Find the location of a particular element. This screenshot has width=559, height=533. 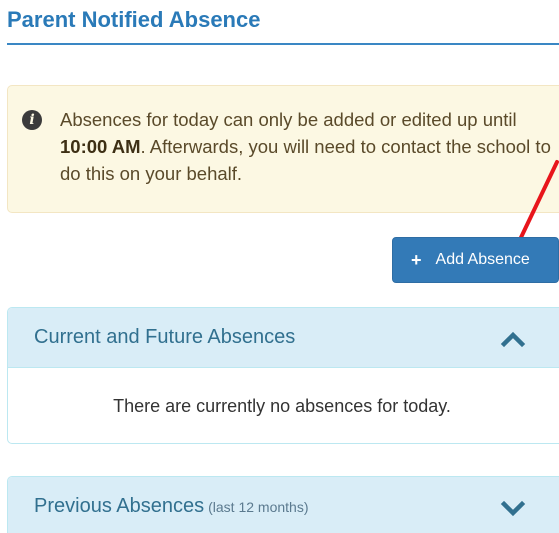

previous-absences-panel: Previous Absences (last 12 months) is located at coordinates (283, 504).